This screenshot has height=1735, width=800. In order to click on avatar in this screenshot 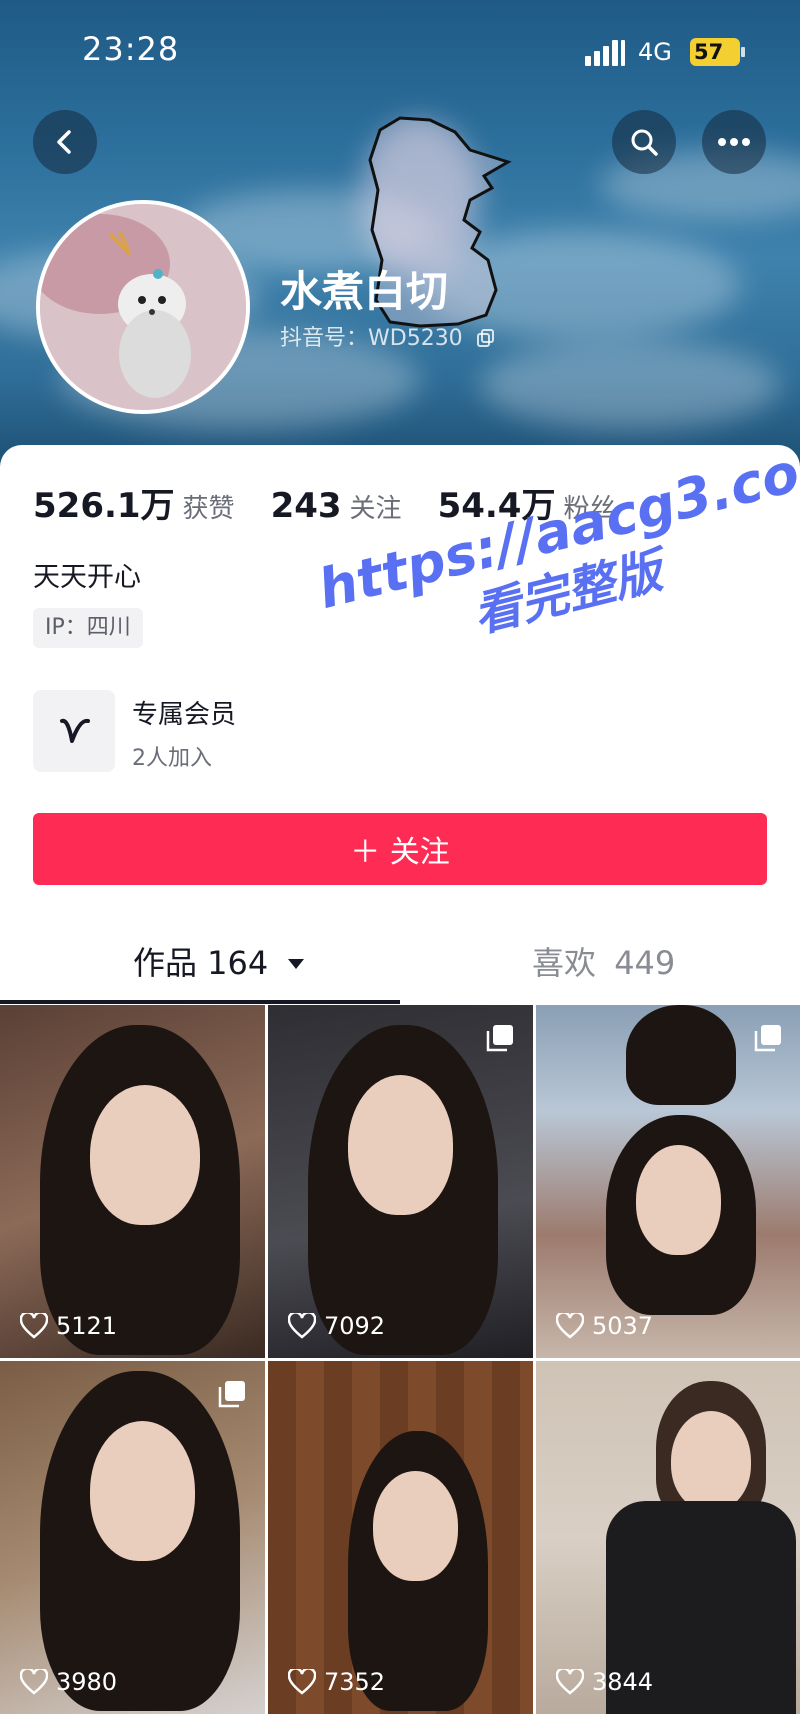, I will do `click(143, 307)`.